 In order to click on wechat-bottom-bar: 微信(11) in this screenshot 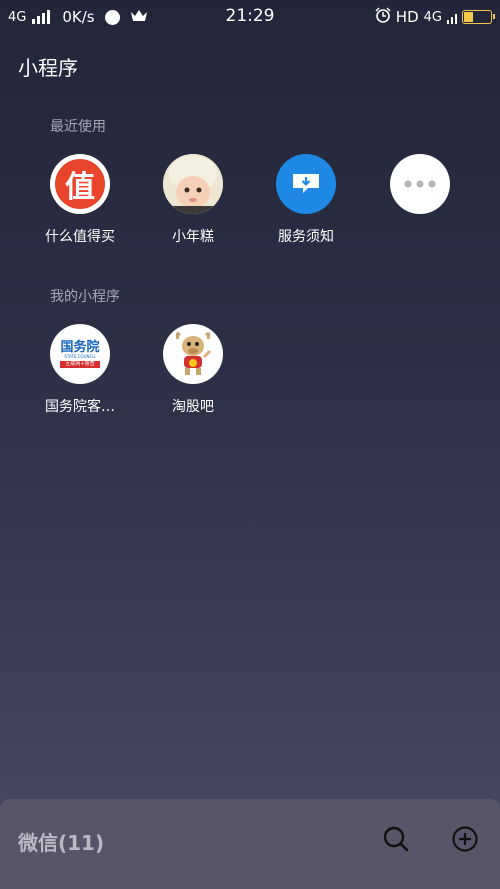, I will do `click(250, 844)`.